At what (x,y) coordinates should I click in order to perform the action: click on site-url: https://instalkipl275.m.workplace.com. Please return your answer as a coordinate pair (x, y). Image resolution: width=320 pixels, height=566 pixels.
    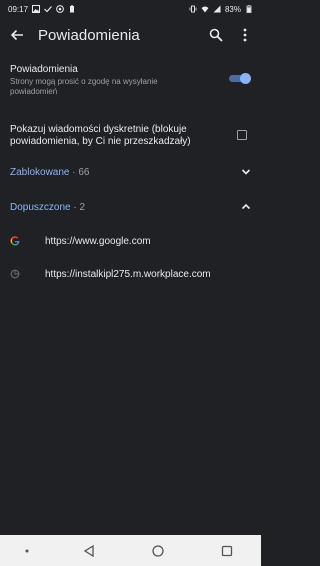
    Looking at the image, I should click on (128, 274).